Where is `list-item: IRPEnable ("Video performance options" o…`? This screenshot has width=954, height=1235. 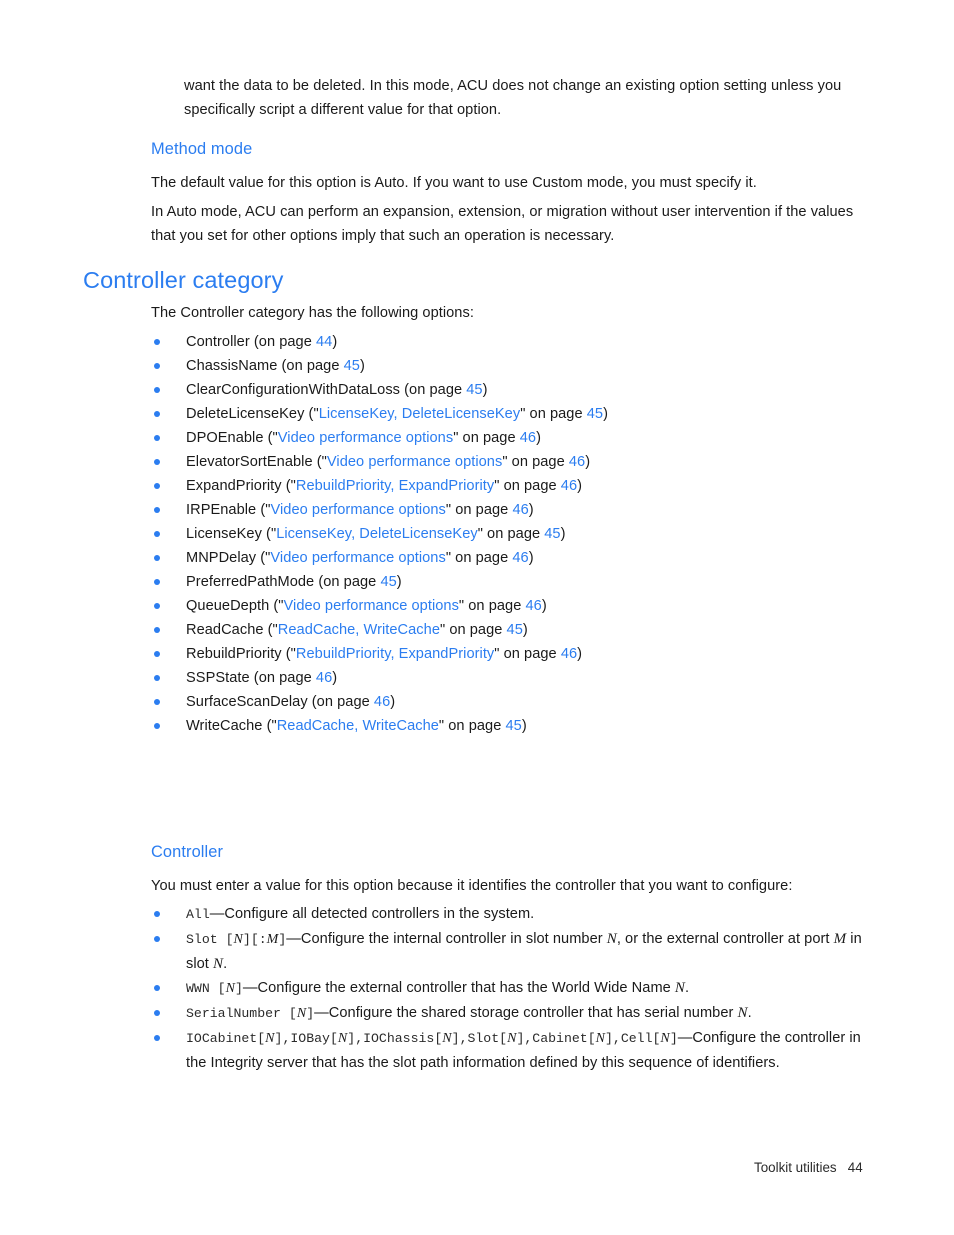 list-item: IRPEnable ("Video performance options" o… is located at coordinates (512, 510).